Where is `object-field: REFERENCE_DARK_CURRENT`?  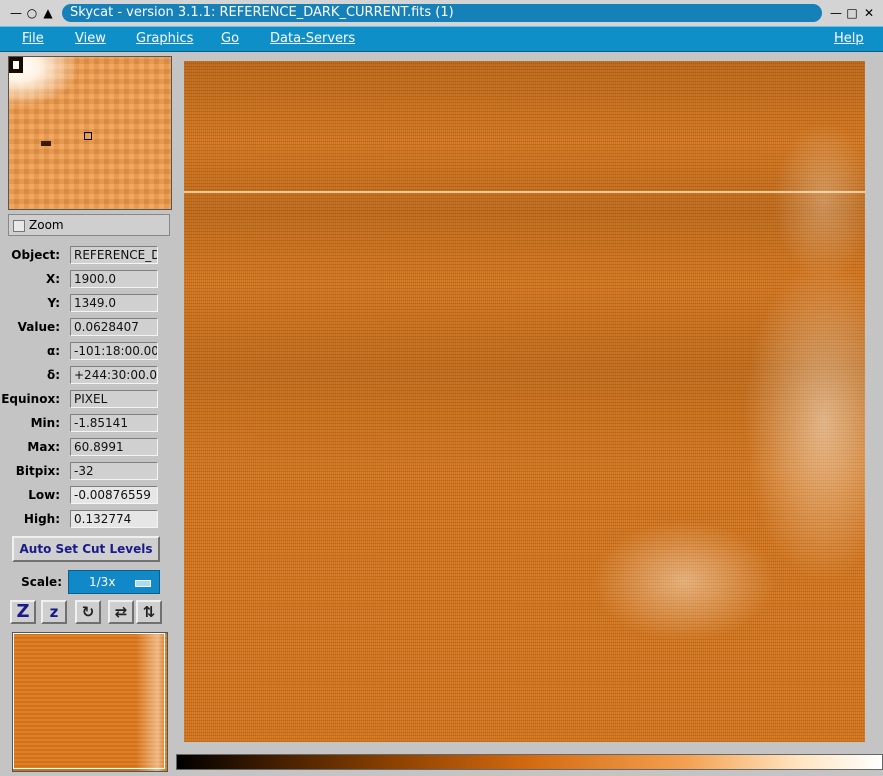
object-field: REFERENCE_DARK_CURRENT is located at coordinates (114, 255).